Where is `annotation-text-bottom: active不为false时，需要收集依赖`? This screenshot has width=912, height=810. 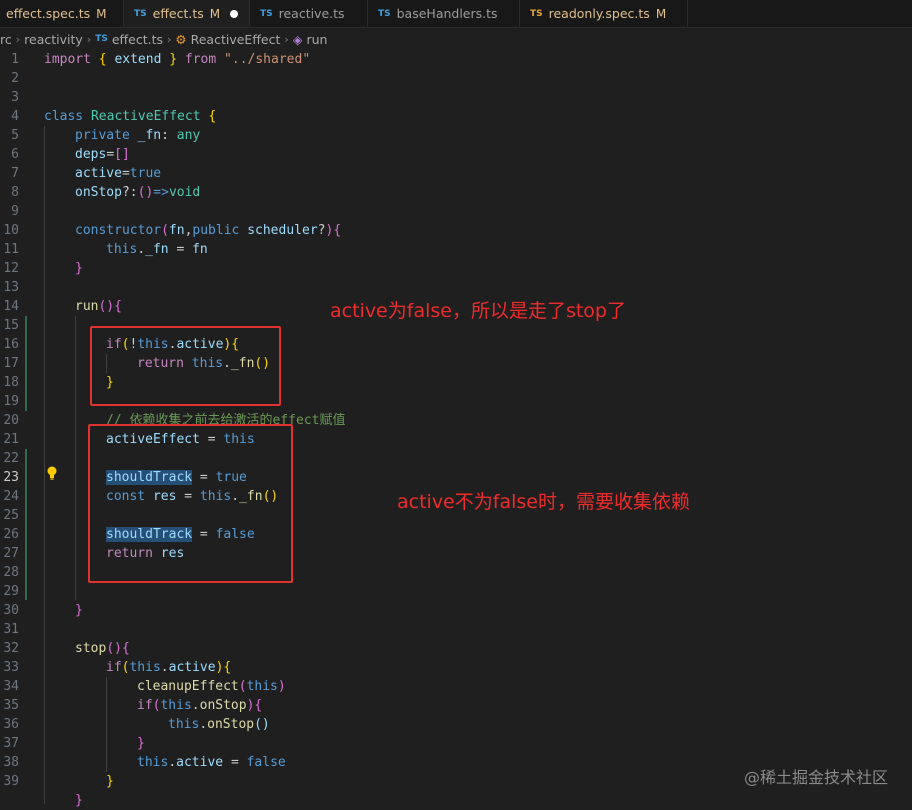
annotation-text-bottom: active不为false时，需要收集依赖 is located at coordinates (543, 502).